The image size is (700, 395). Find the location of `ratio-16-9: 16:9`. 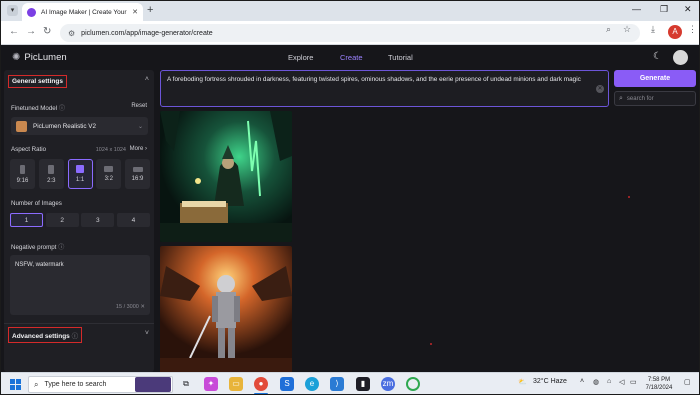

ratio-16-9: 16:9 is located at coordinates (137, 174).